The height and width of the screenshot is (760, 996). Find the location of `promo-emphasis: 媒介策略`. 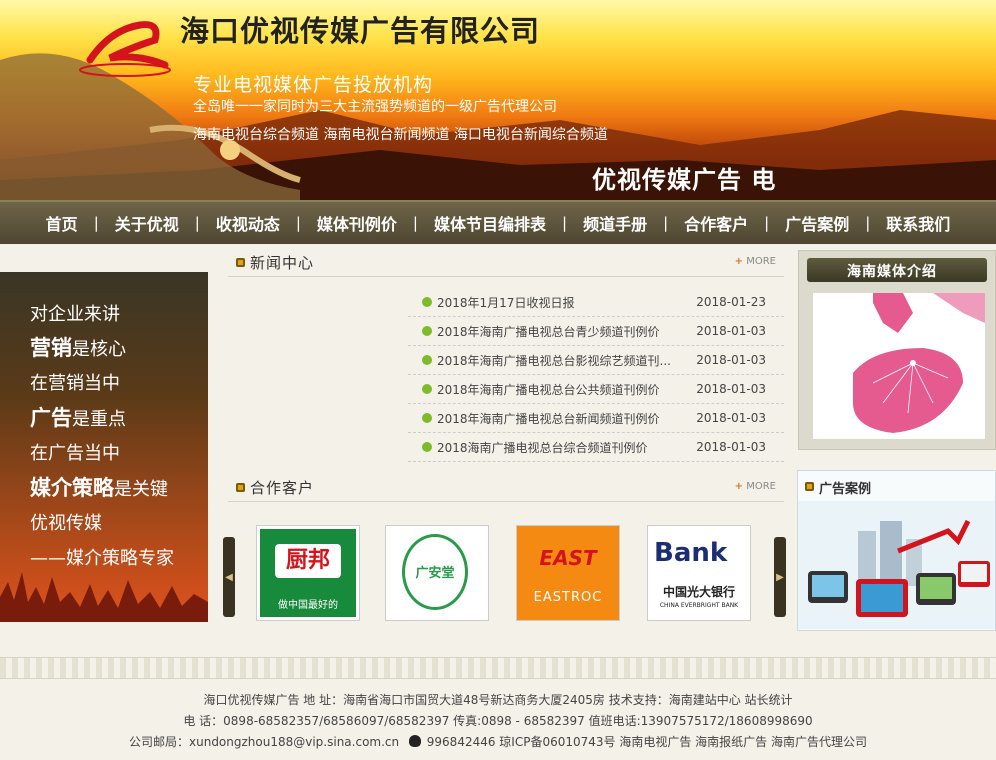

promo-emphasis: 媒介策略 is located at coordinates (72, 487).